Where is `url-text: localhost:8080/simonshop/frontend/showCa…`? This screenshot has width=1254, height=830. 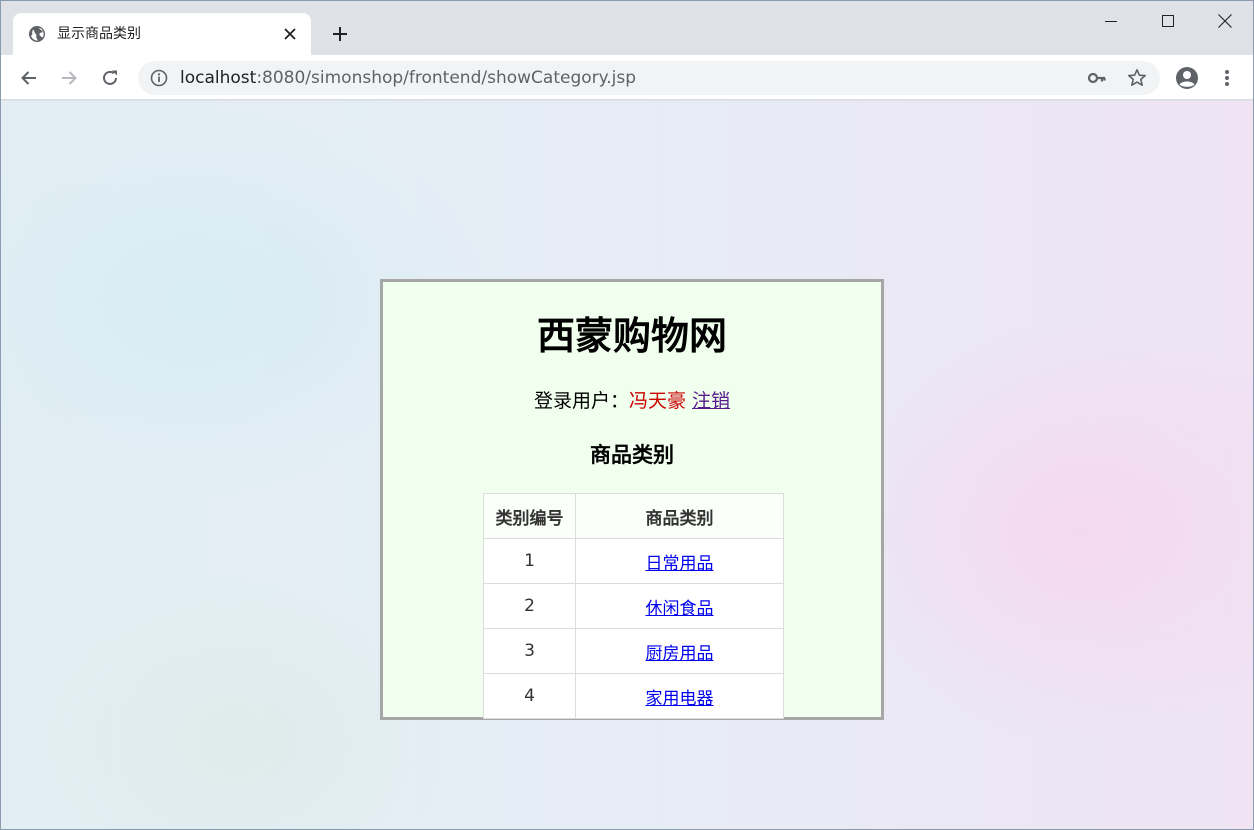 url-text: localhost:8080/simonshop/frontend/showCa… is located at coordinates (408, 78).